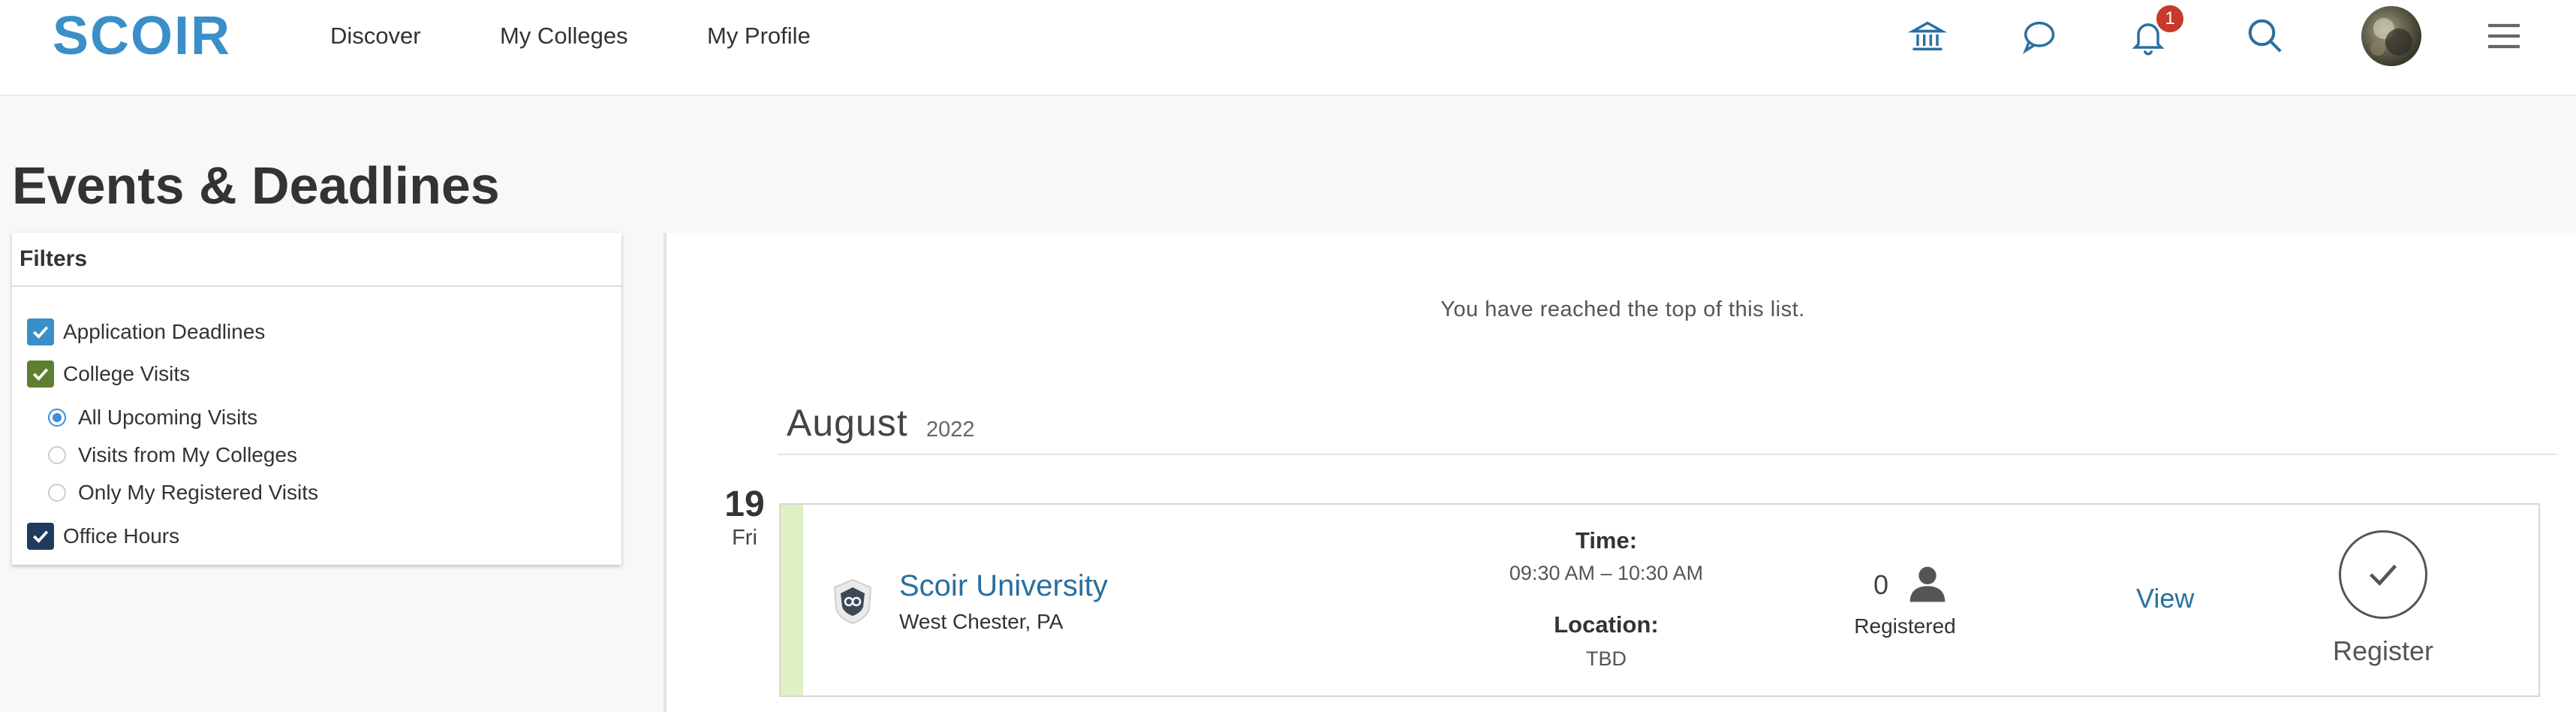  What do you see at coordinates (950, 430) in the screenshot?
I see `year-label: 2022` at bounding box center [950, 430].